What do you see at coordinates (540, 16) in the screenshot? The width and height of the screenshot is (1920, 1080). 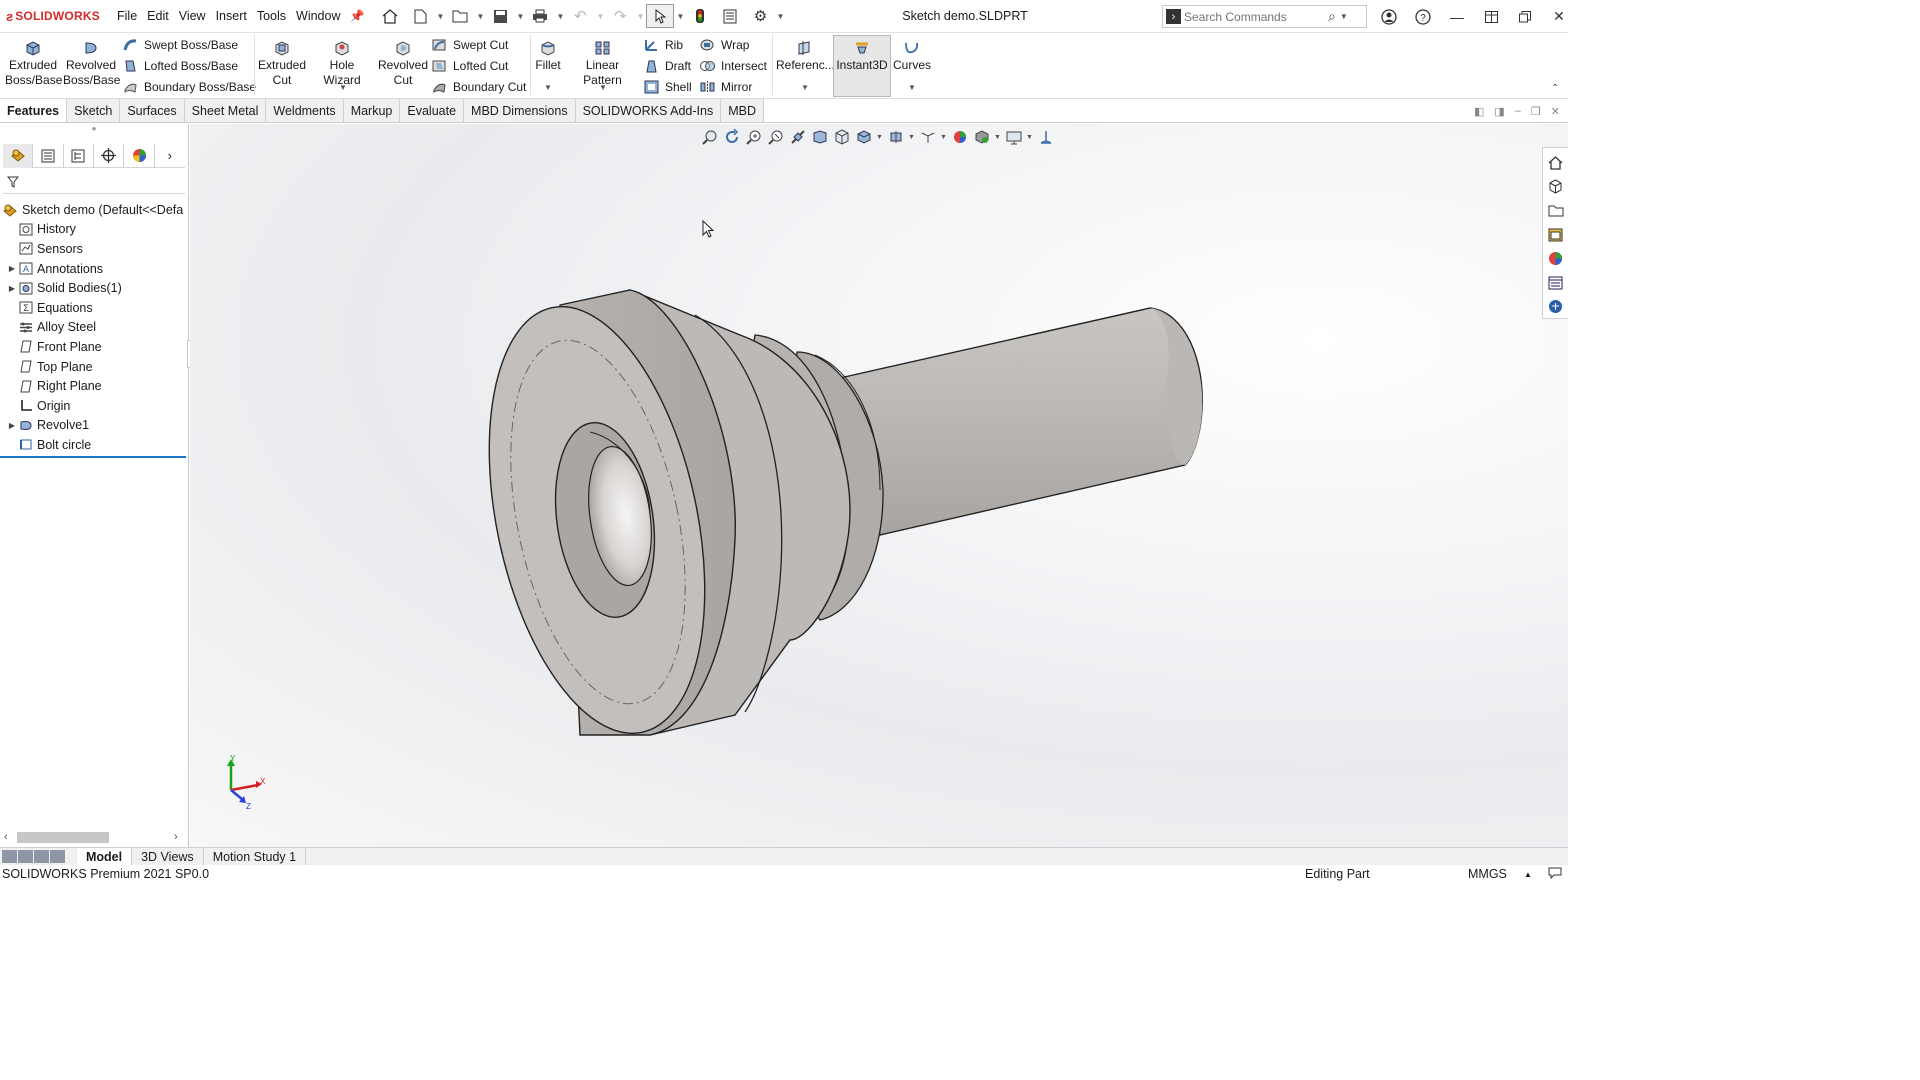 I see `print-icon` at bounding box center [540, 16].